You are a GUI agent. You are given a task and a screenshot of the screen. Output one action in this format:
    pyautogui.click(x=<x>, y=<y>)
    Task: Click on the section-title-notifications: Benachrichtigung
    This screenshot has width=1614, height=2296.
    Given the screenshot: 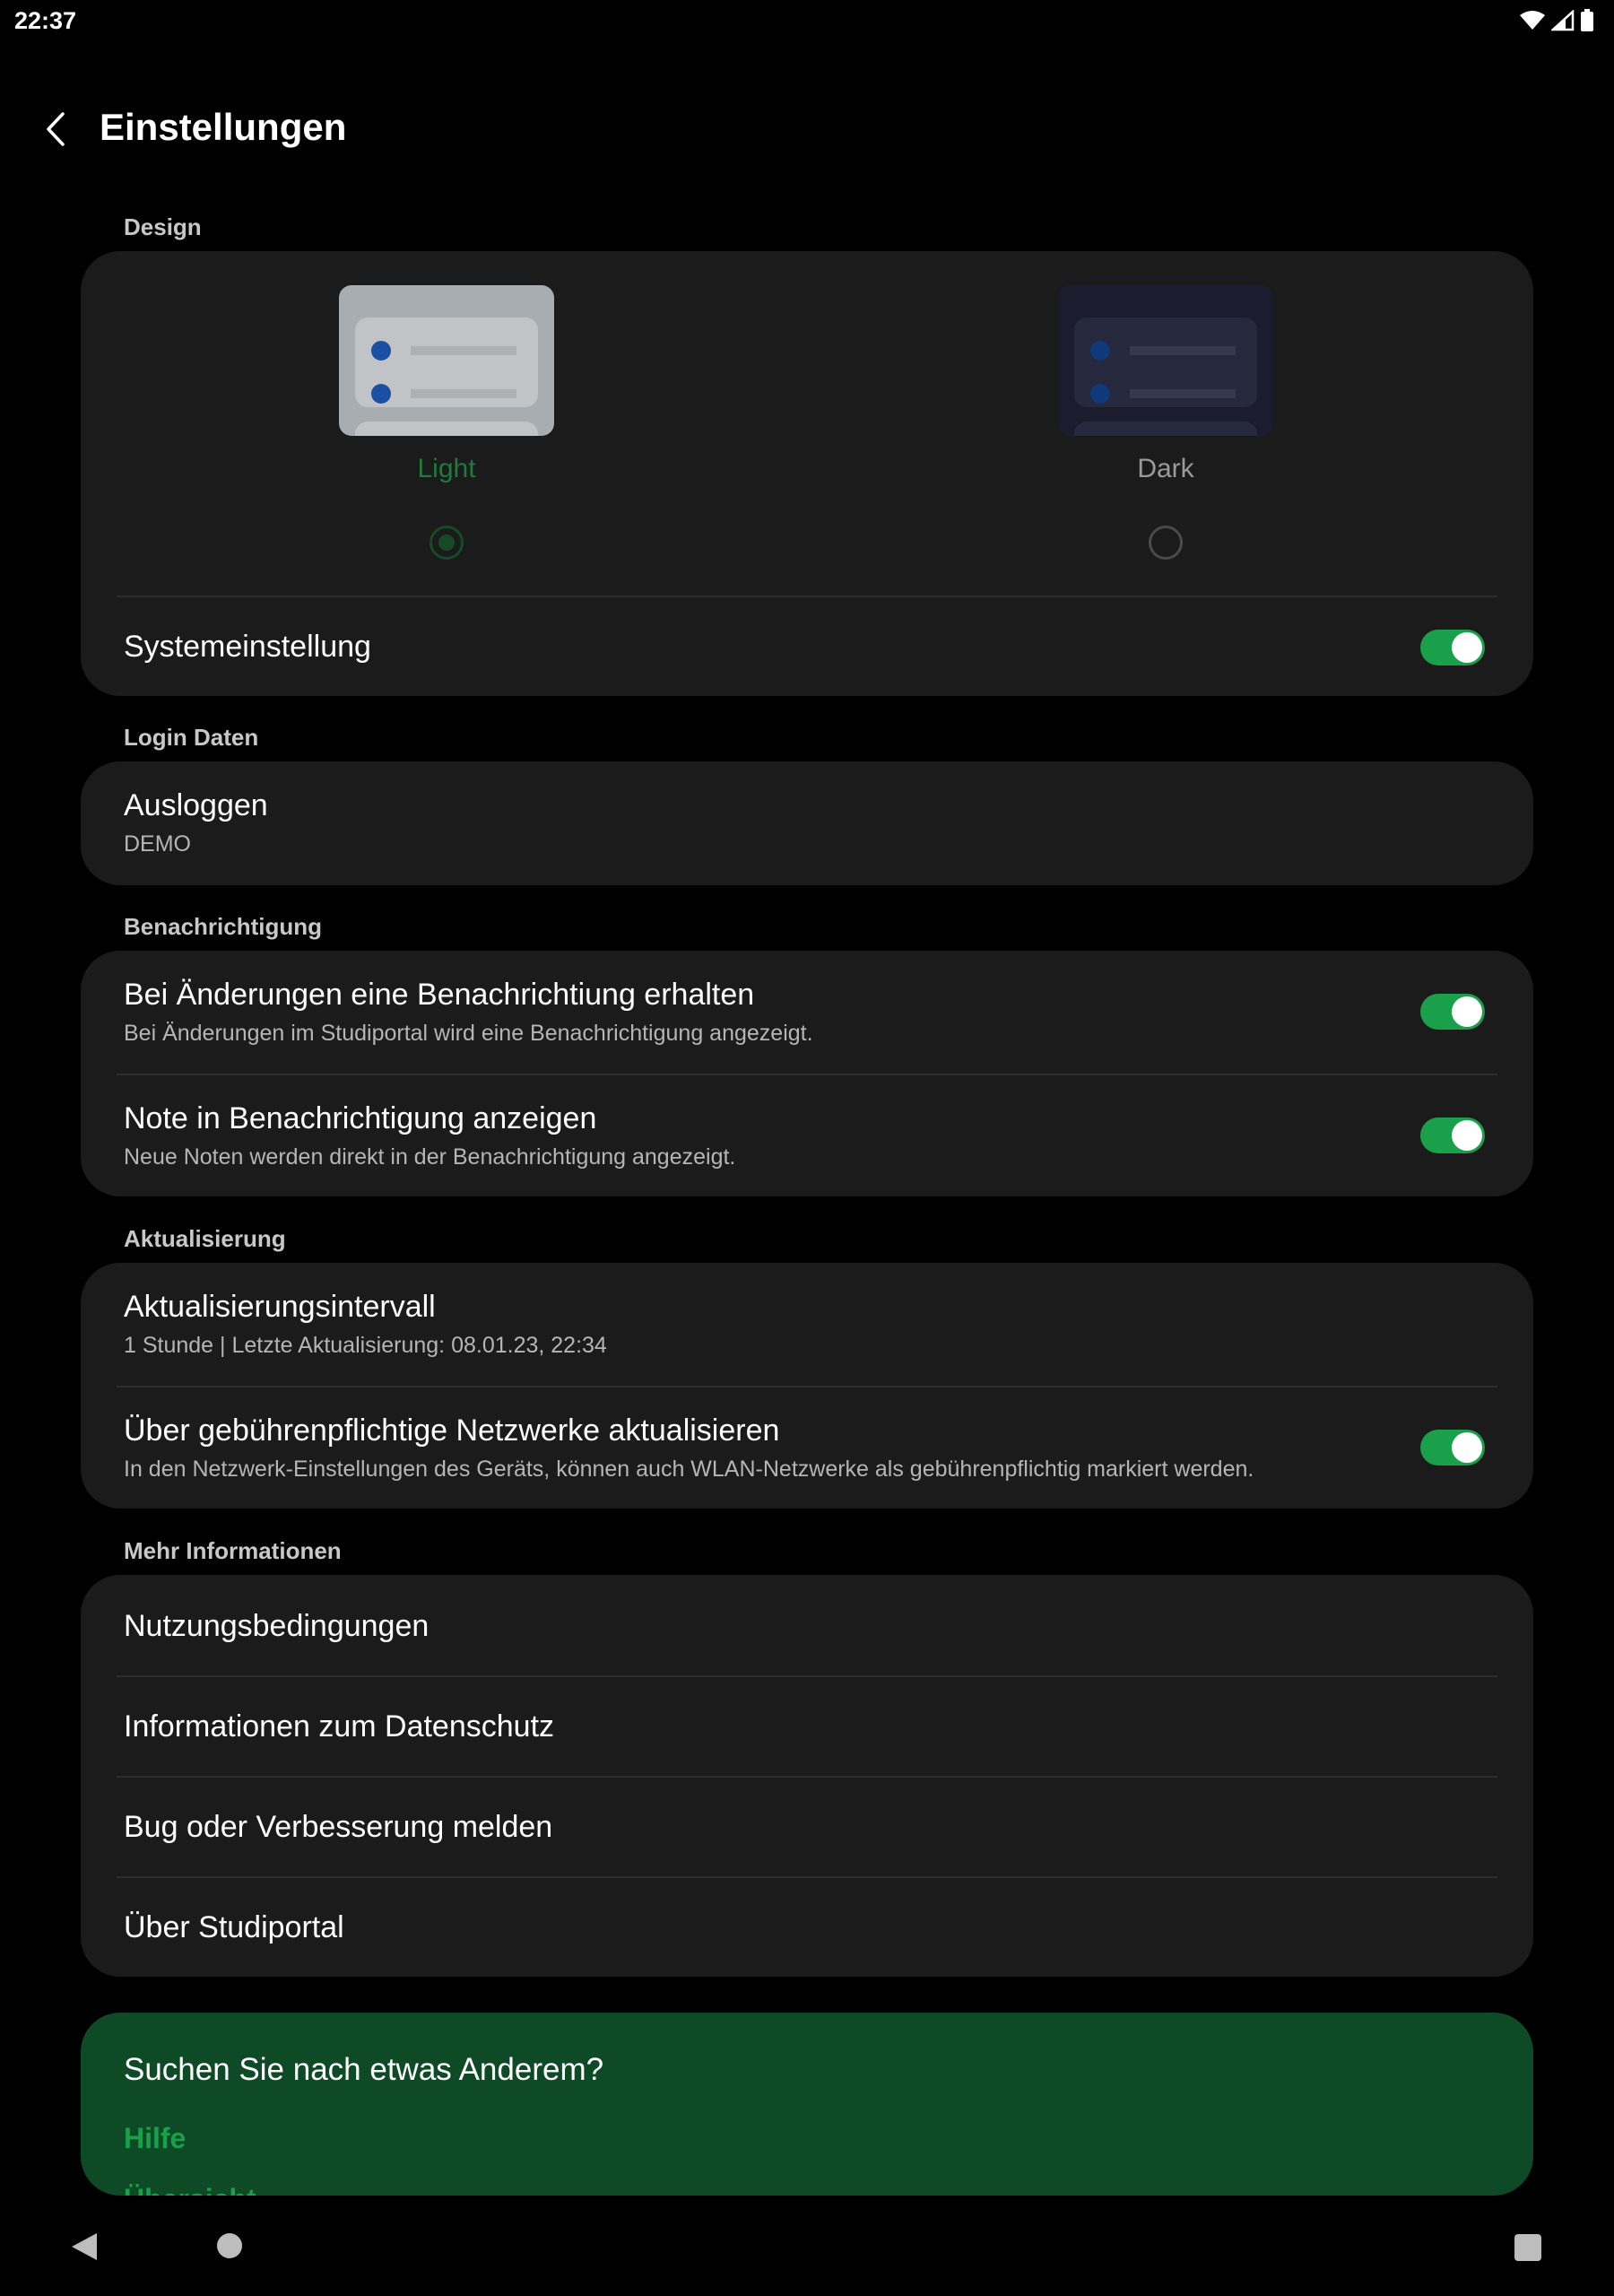 What is the action you would take?
    pyautogui.click(x=223, y=926)
    